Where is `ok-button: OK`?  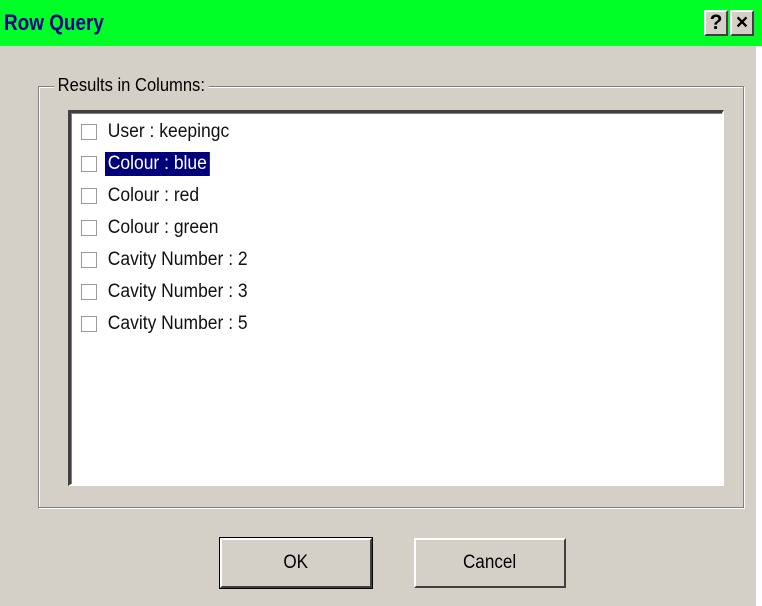 ok-button: OK is located at coordinates (296, 563).